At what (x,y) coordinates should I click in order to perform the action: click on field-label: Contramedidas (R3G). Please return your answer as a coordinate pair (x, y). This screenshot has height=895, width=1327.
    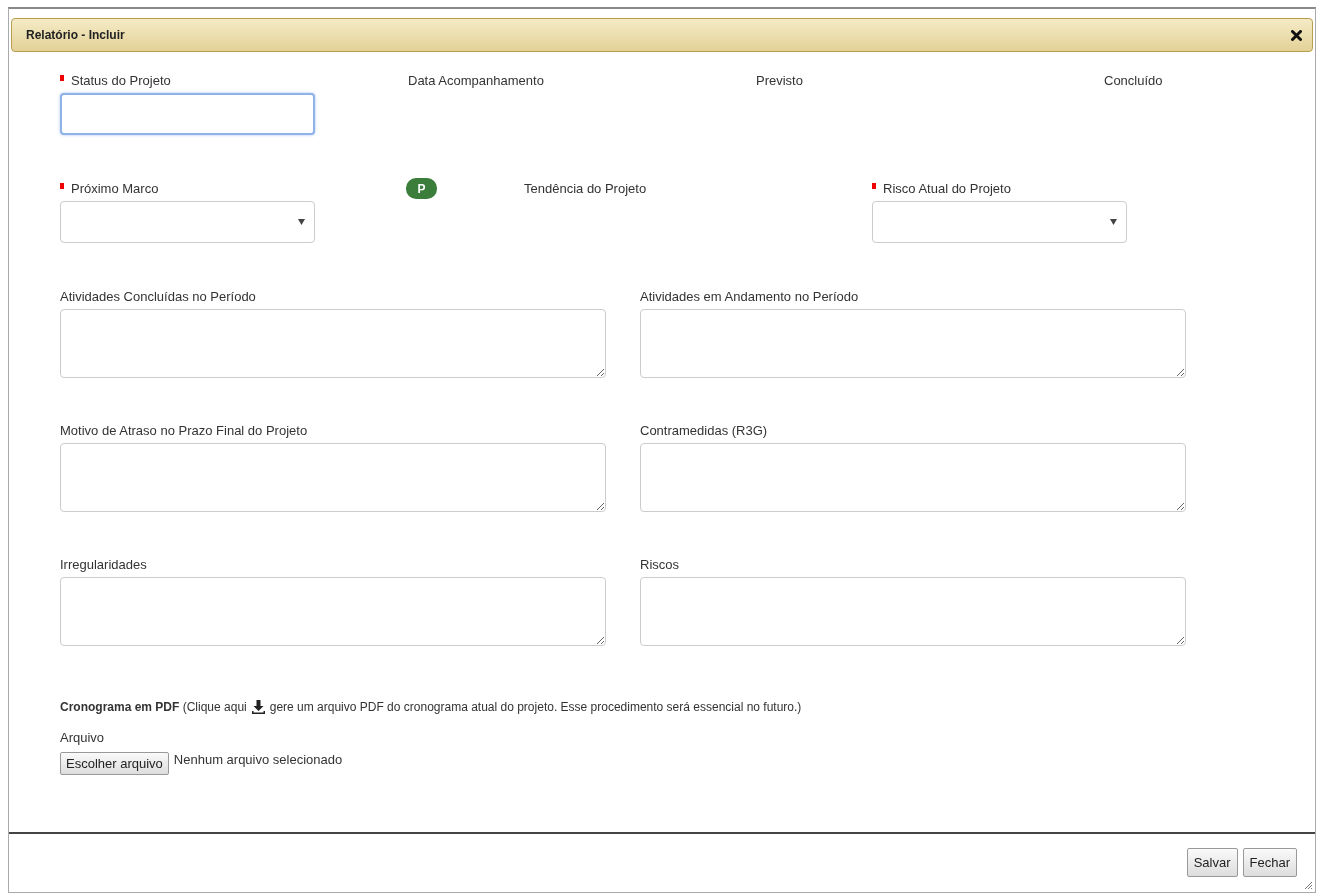
    Looking at the image, I should click on (704, 430).